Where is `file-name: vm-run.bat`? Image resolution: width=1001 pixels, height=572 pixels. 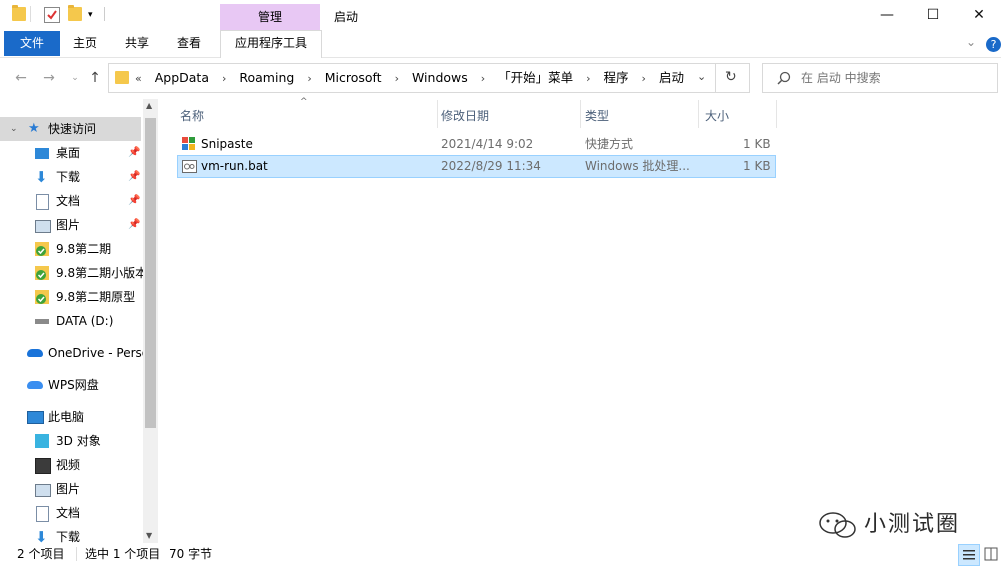
file-name: vm-run.bat is located at coordinates (234, 166).